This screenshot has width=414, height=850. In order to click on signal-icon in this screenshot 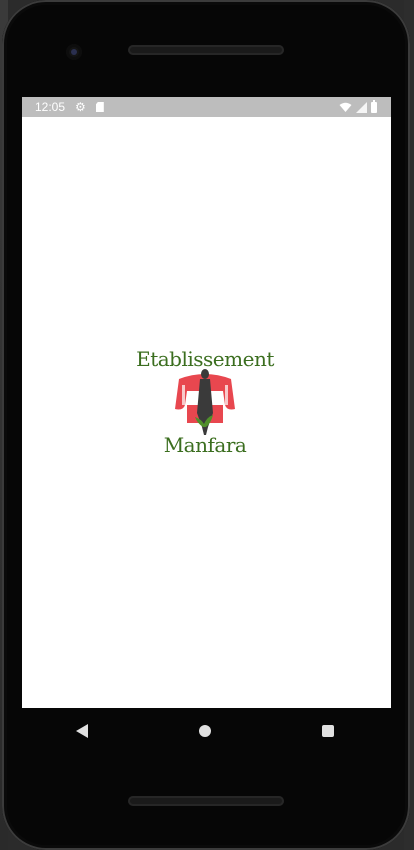, I will do `click(361, 107)`.